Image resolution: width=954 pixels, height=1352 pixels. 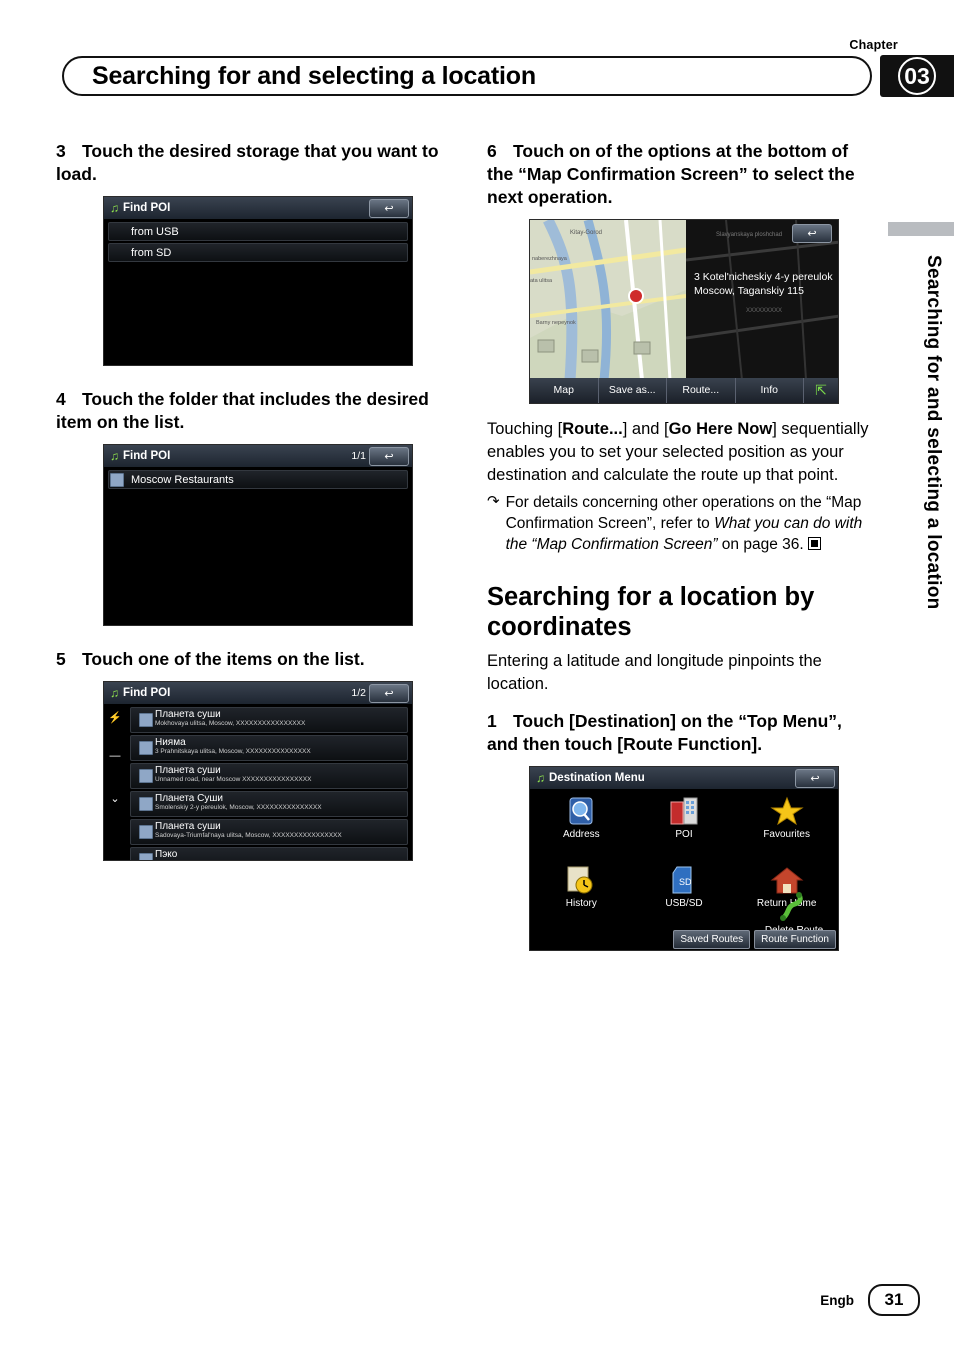 I want to click on list-item-label: from SD, so click(x=151, y=252).